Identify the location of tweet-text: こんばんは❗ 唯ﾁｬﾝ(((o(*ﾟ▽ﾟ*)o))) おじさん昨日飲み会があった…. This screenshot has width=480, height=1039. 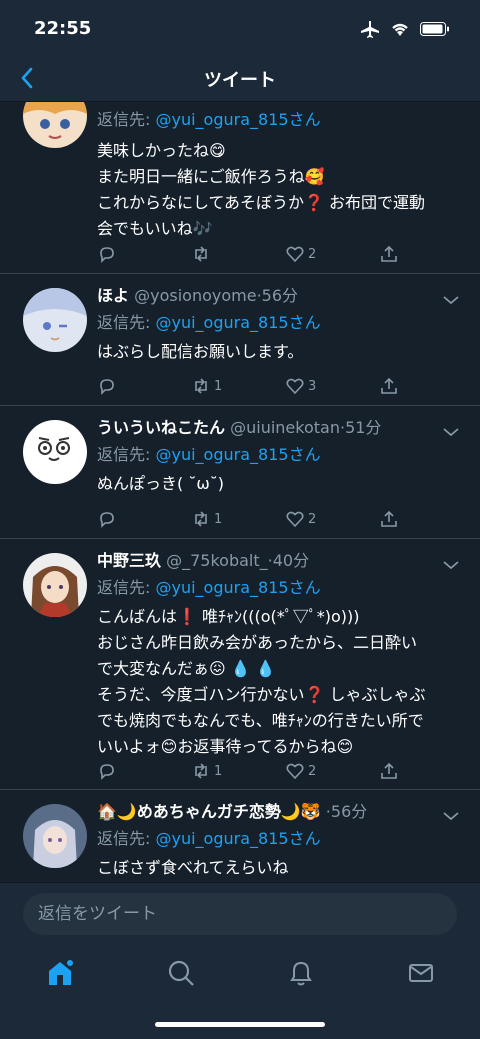
(278, 682).